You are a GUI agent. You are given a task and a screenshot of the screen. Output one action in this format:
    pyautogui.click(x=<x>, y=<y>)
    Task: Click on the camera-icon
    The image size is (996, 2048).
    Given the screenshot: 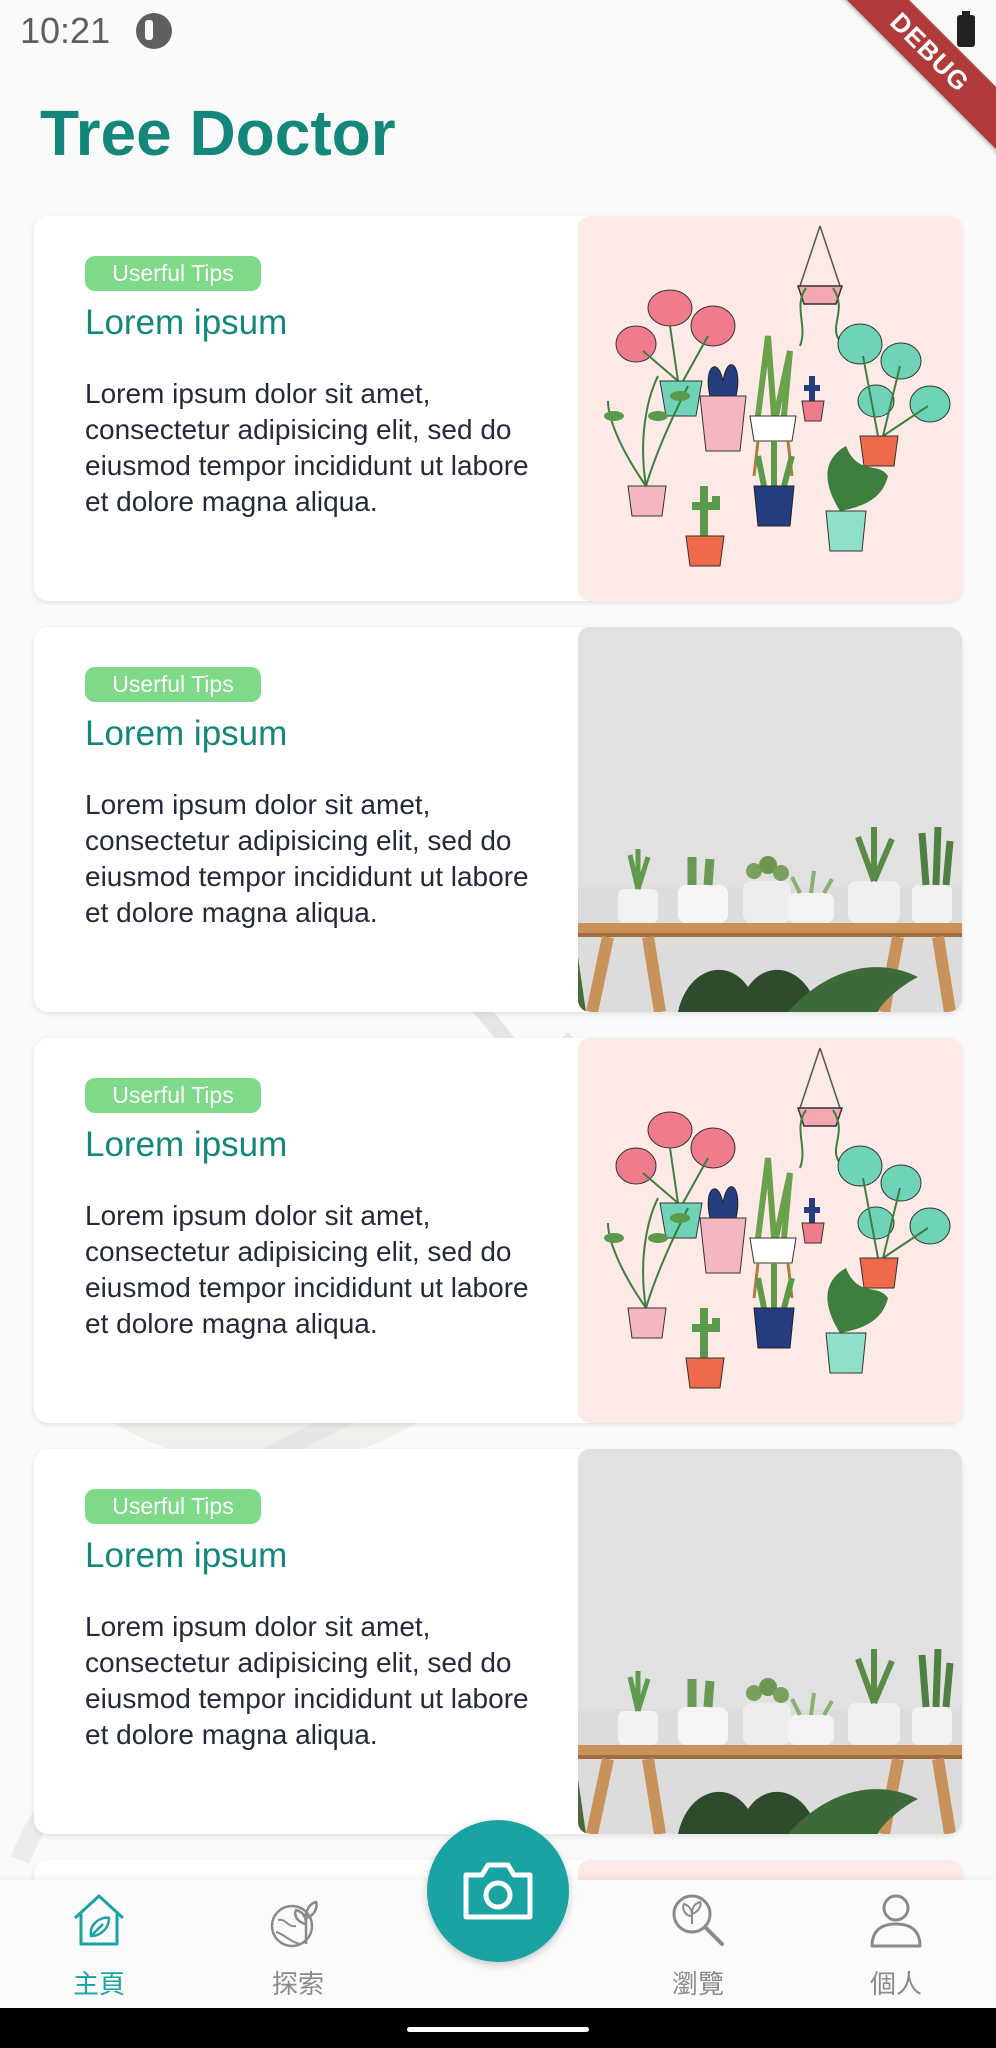 What is the action you would take?
    pyautogui.click(x=498, y=1891)
    